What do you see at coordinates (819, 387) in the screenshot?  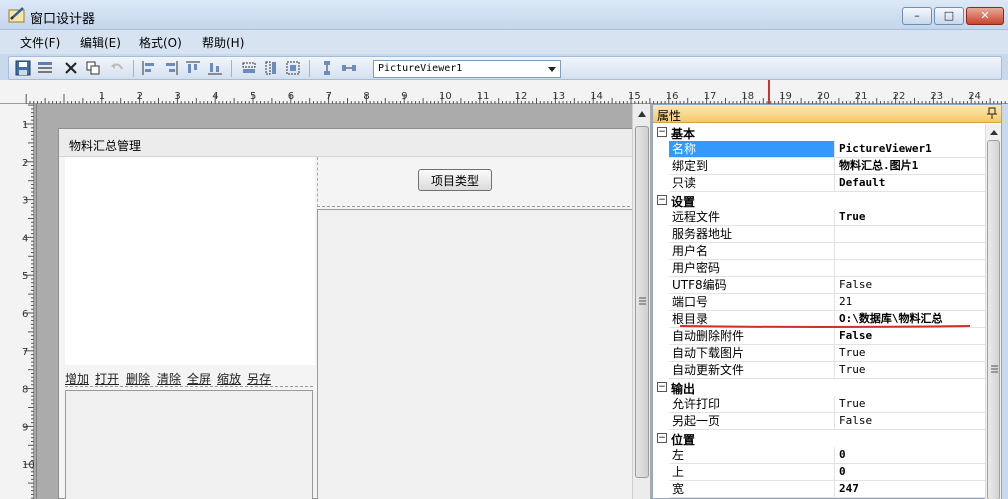 I see `category-row: − 输出` at bounding box center [819, 387].